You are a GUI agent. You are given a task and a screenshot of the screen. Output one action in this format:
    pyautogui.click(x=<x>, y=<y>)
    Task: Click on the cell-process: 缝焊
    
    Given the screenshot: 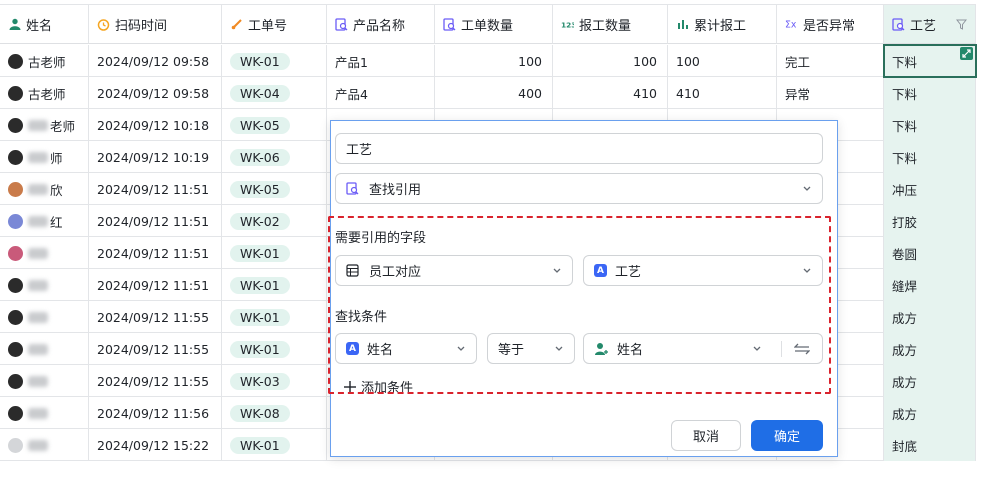 What is the action you would take?
    pyautogui.click(x=930, y=285)
    